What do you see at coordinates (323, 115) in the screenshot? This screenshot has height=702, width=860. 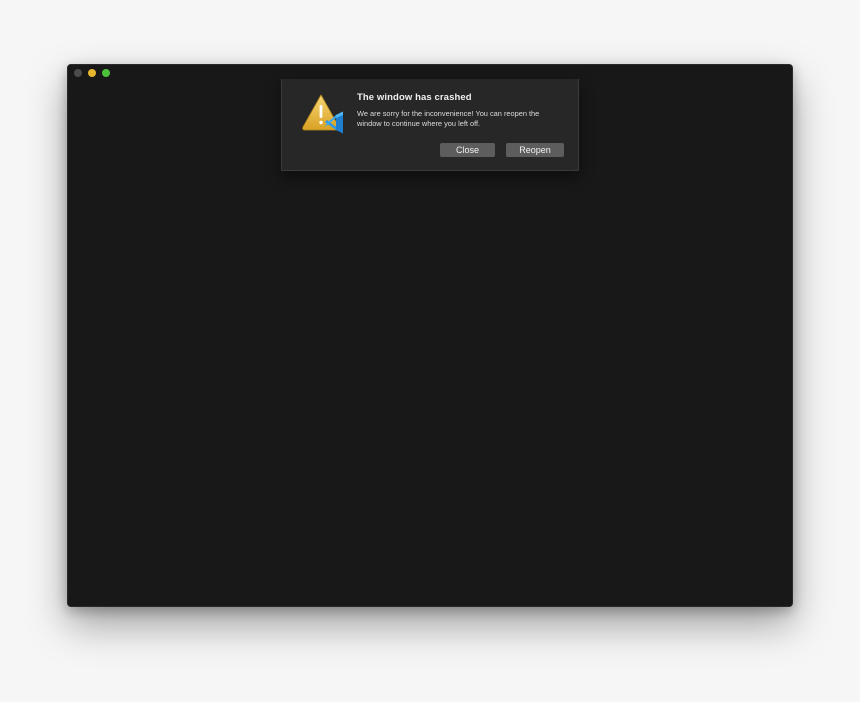 I see `warning-icon` at bounding box center [323, 115].